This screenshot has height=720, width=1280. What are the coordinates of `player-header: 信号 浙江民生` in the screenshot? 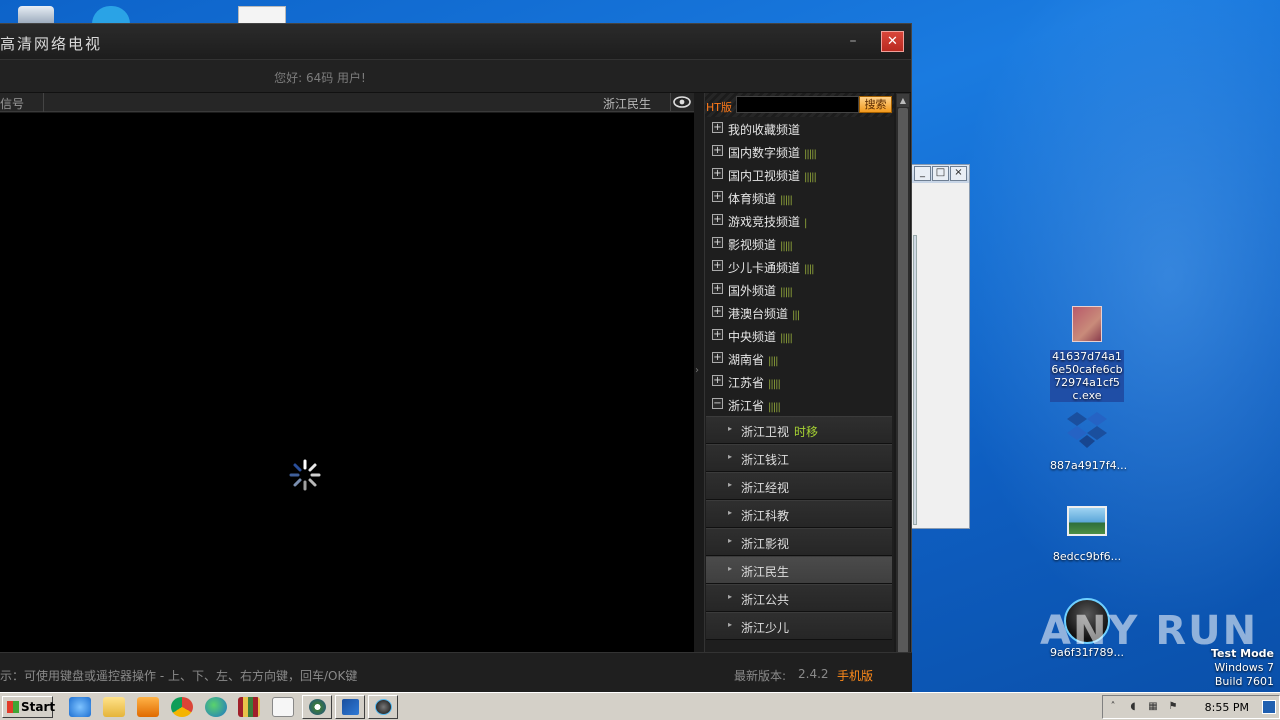 It's located at (347, 102).